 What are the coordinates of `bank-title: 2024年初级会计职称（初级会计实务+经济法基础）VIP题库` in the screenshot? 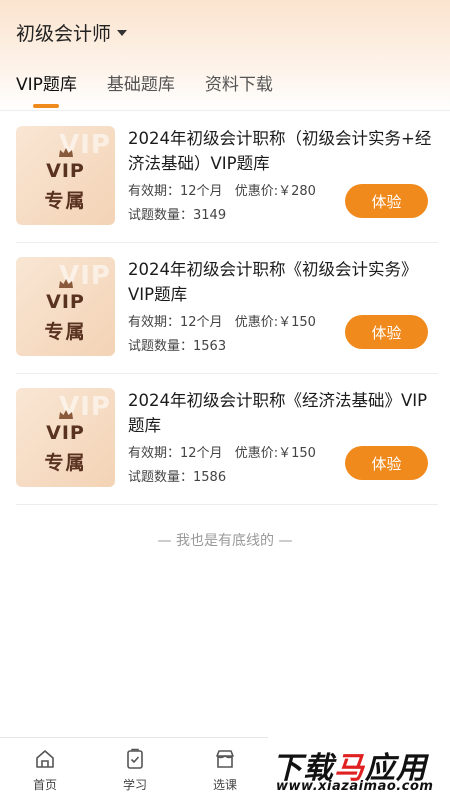 It's located at (280, 151).